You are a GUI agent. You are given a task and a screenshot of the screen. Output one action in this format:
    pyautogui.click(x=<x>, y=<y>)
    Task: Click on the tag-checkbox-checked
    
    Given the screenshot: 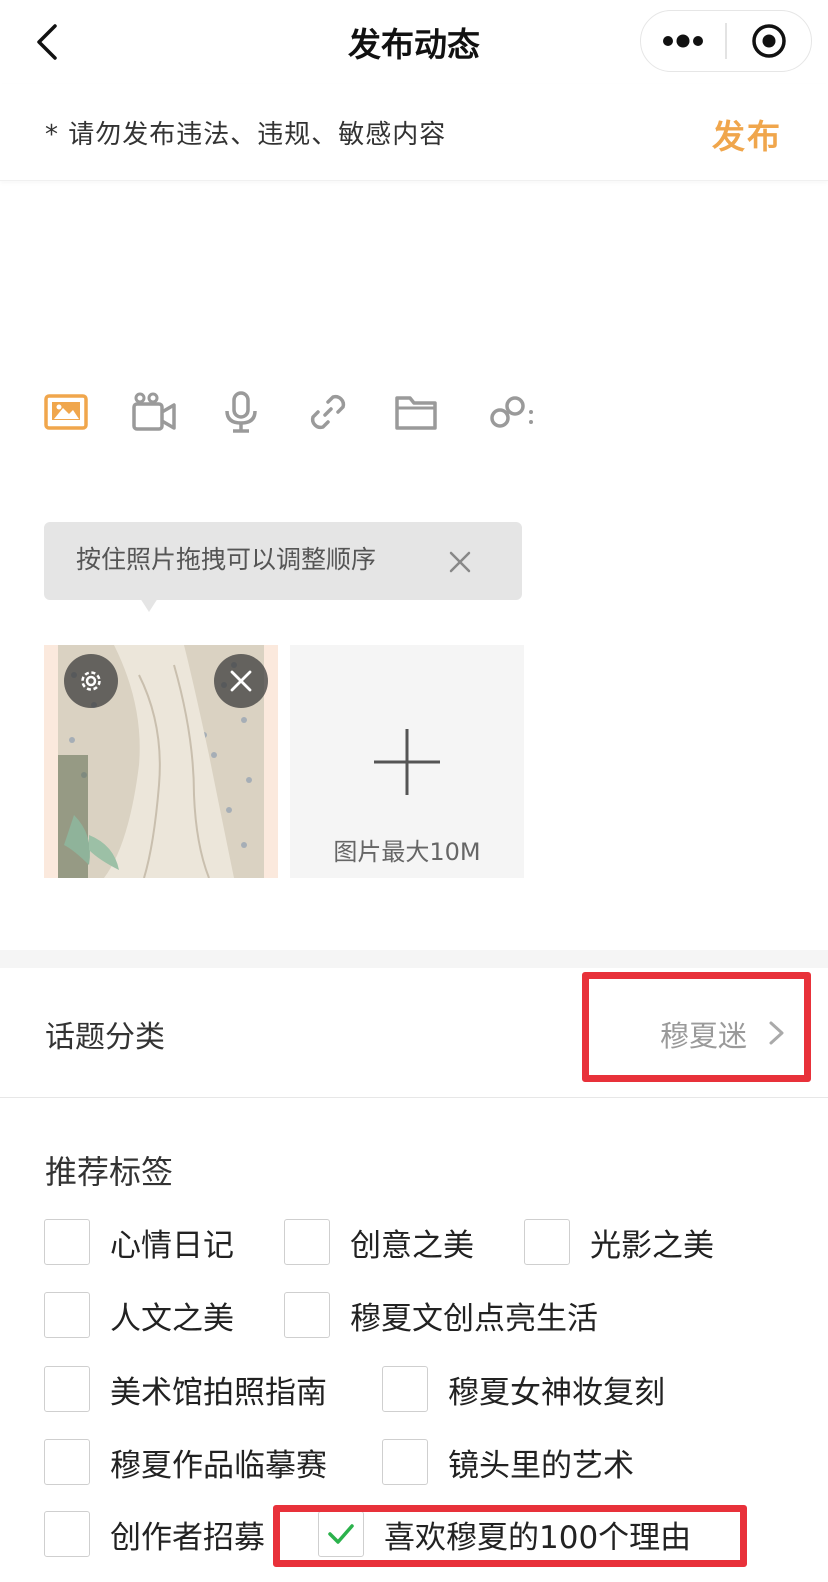 What is the action you would take?
    pyautogui.click(x=341, y=1534)
    